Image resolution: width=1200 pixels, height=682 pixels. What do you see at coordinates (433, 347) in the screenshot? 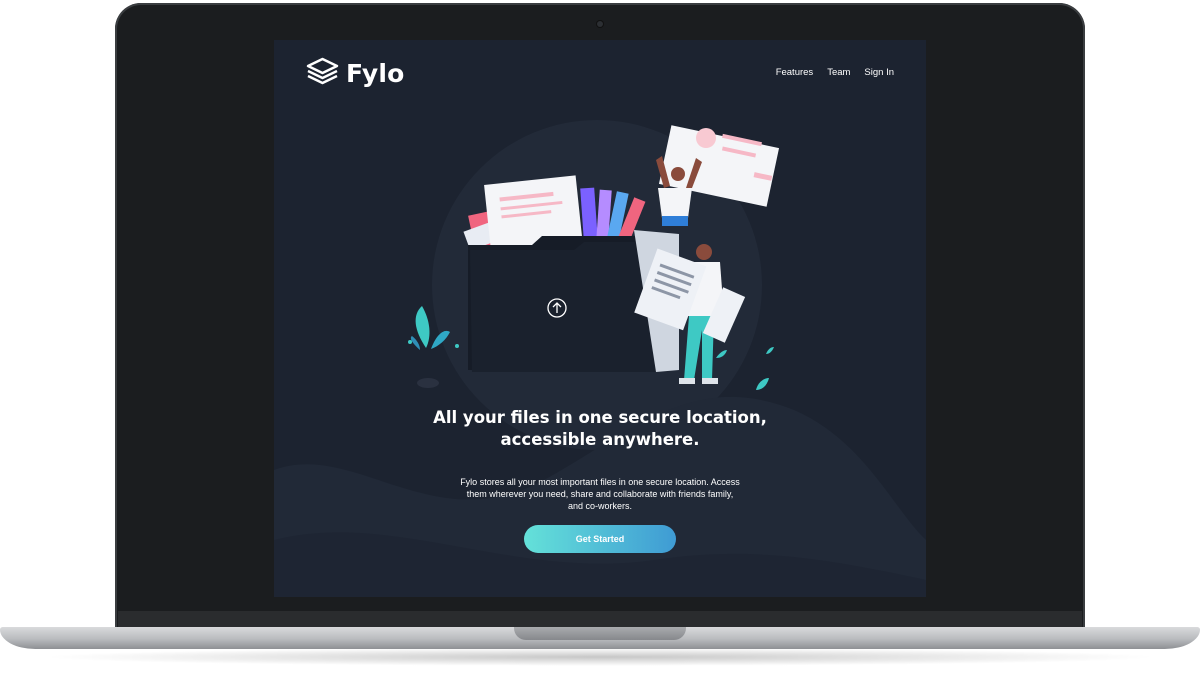
I see `plant-left-icon` at bounding box center [433, 347].